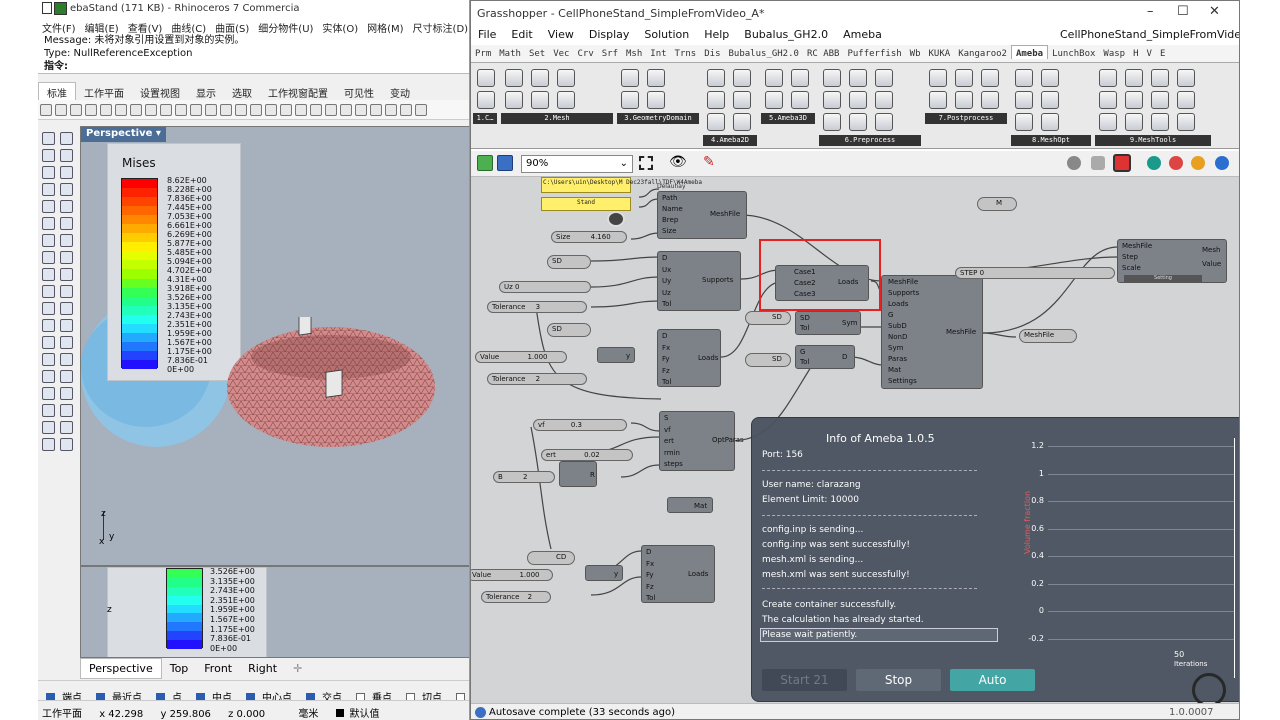 The height and width of the screenshot is (720, 1280). What do you see at coordinates (1098, 163) in the screenshot?
I see `wireframe-icon` at bounding box center [1098, 163].